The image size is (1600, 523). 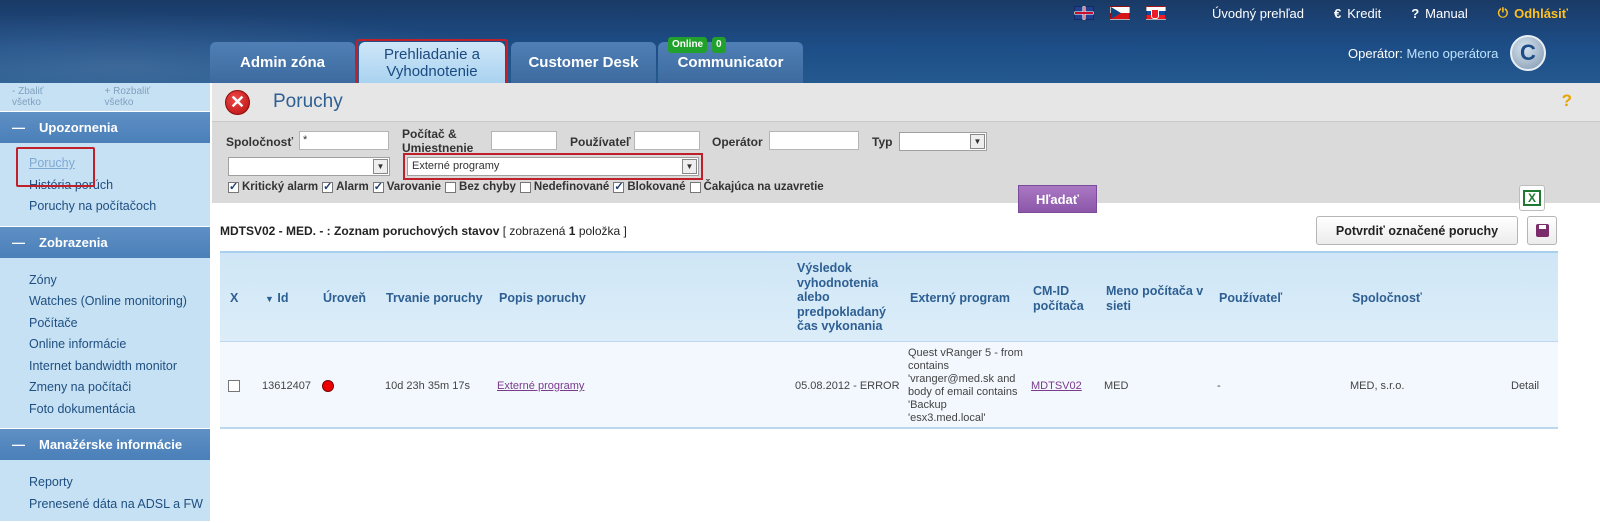 I want to click on logout-link: ⏻ Odhlásiť, so click(x=1533, y=13).